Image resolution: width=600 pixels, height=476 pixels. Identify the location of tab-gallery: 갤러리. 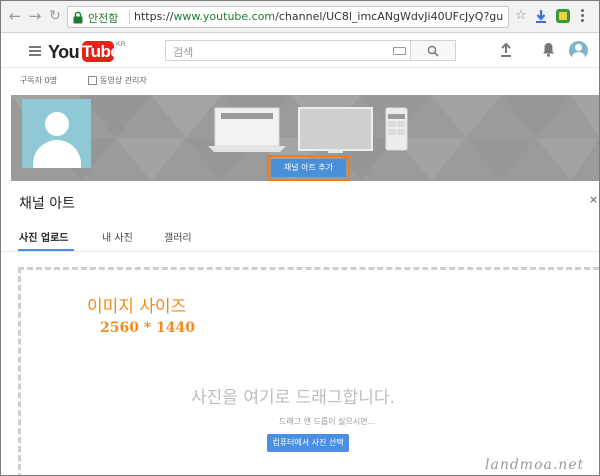
(178, 236).